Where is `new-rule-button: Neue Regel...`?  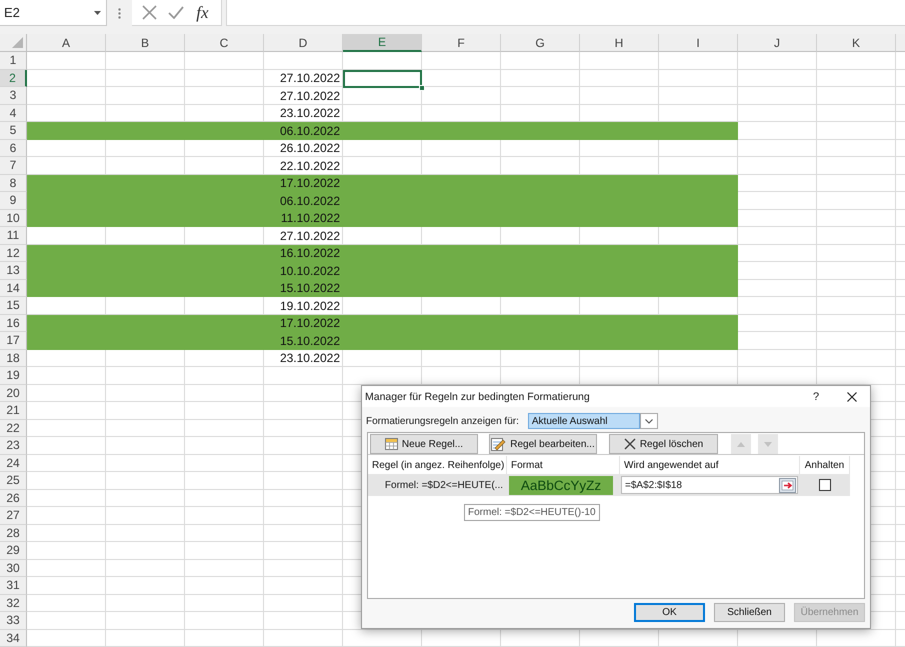 new-rule-button: Neue Regel... is located at coordinates (424, 444).